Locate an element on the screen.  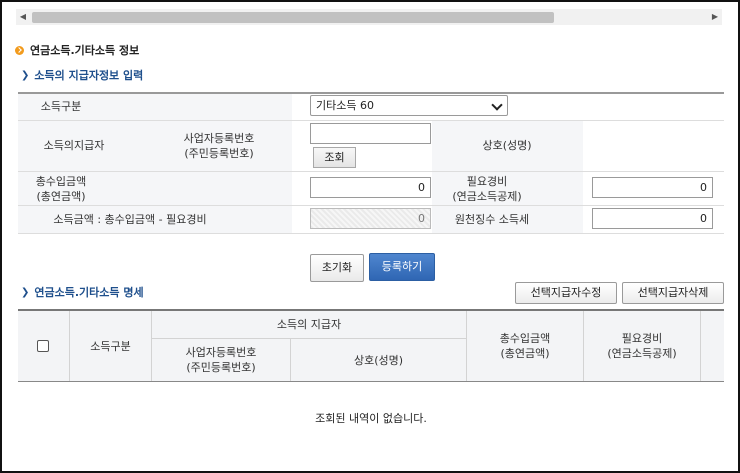
section-title-text: 연금소득.기타소득 정보 is located at coordinates (85, 50).